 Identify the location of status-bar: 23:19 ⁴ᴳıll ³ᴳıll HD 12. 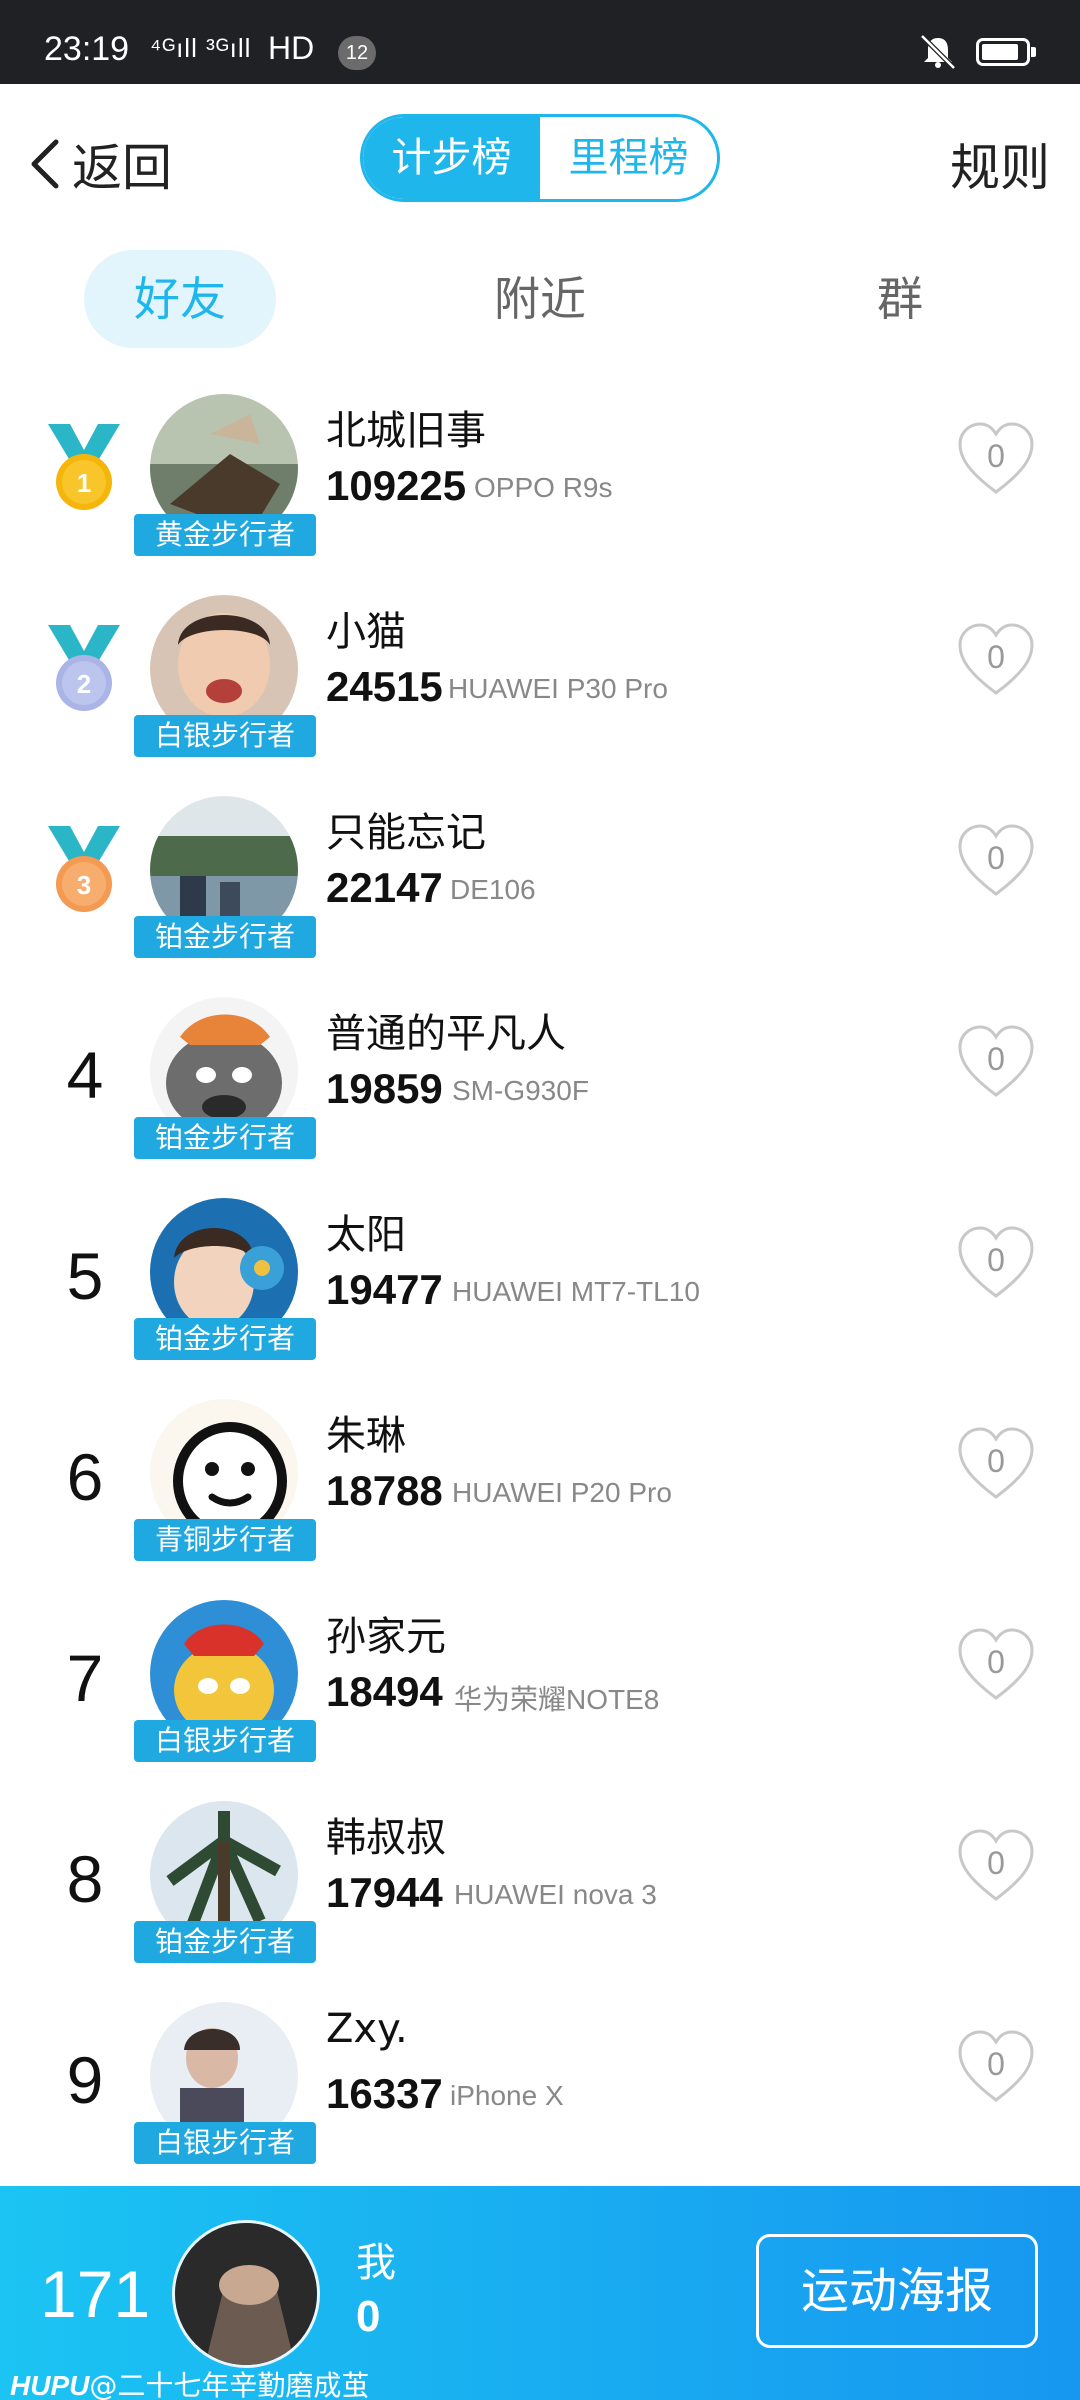
(540, 42).